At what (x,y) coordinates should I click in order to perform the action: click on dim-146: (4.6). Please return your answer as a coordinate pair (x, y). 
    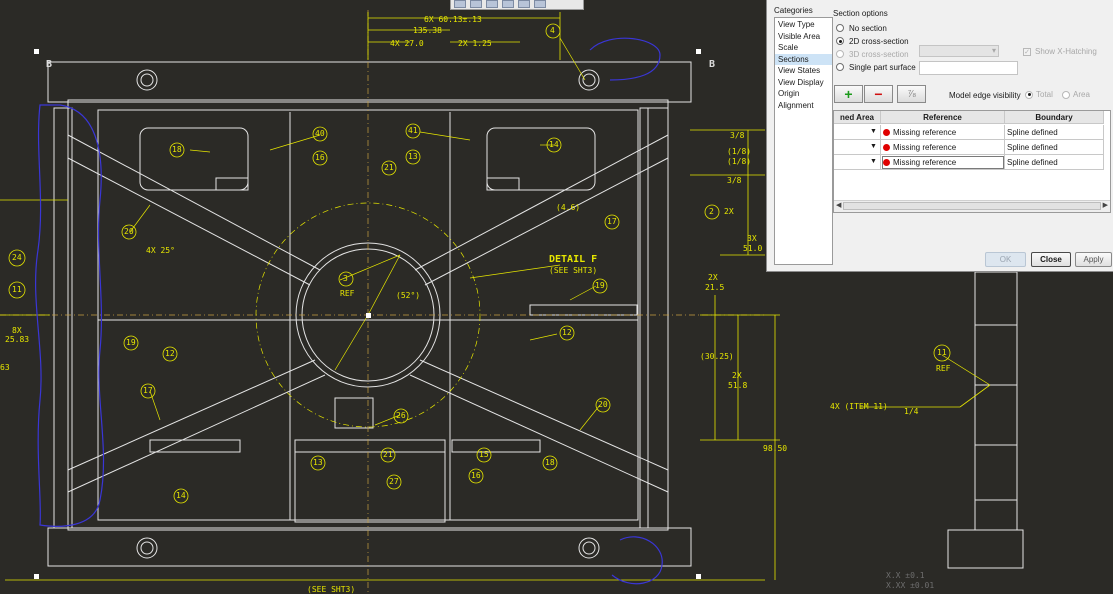
    Looking at the image, I should click on (568, 208).